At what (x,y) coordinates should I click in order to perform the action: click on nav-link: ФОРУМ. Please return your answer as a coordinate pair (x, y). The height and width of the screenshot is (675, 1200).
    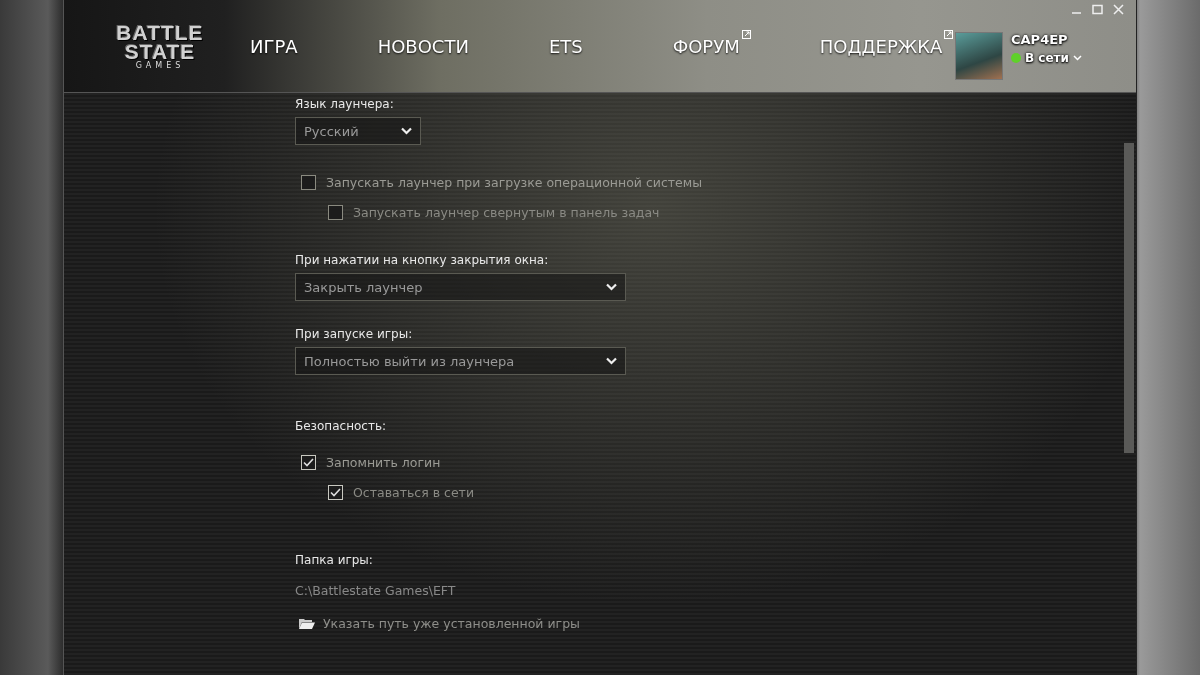
    Looking at the image, I should click on (706, 46).